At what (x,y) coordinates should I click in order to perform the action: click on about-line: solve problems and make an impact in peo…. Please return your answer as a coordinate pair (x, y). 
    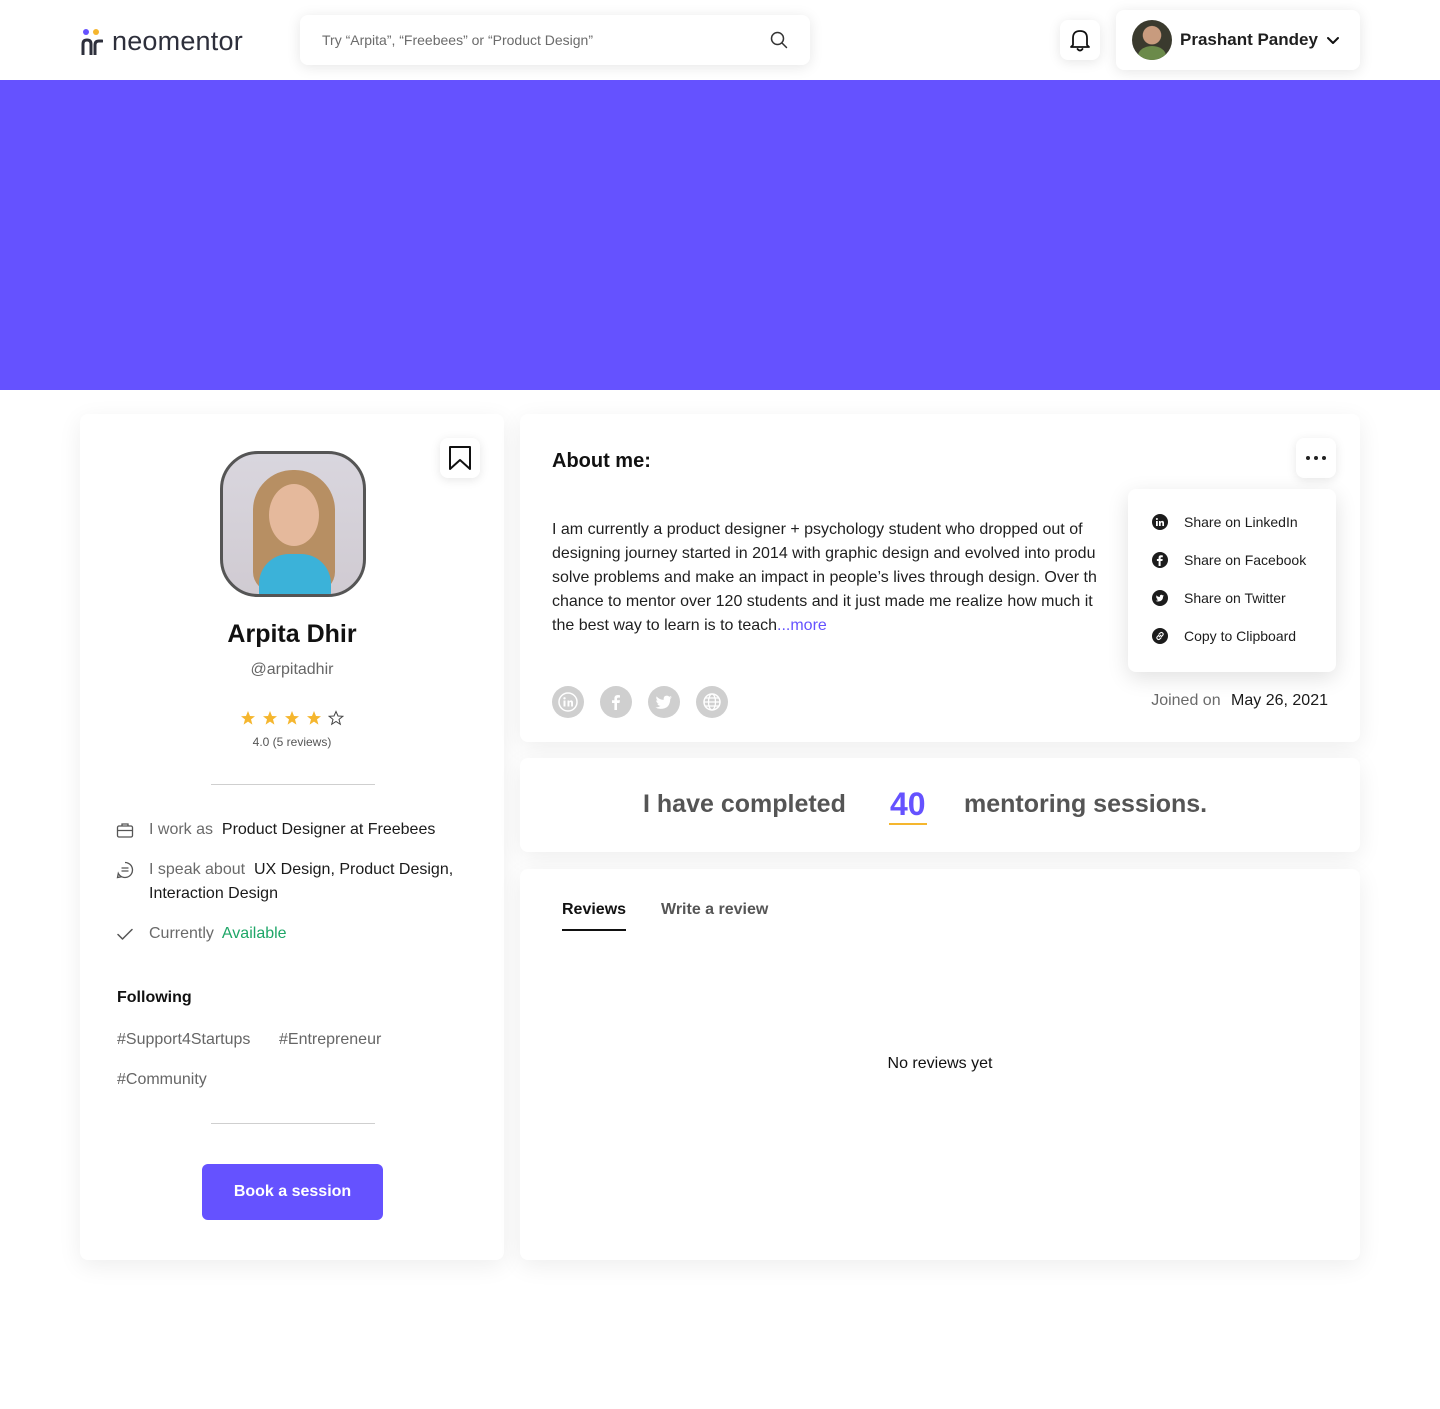
    Looking at the image, I should click on (824, 577).